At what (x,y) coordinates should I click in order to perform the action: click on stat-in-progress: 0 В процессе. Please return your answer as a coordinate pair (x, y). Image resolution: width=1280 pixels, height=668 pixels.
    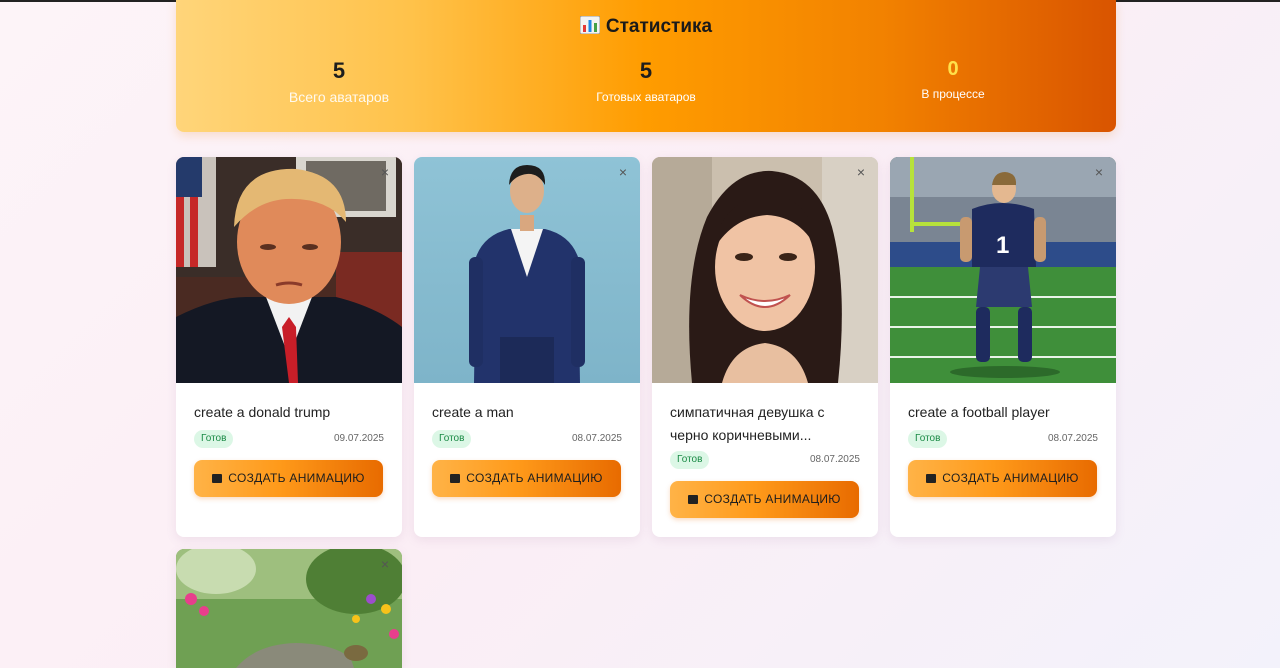
    Looking at the image, I should click on (953, 79).